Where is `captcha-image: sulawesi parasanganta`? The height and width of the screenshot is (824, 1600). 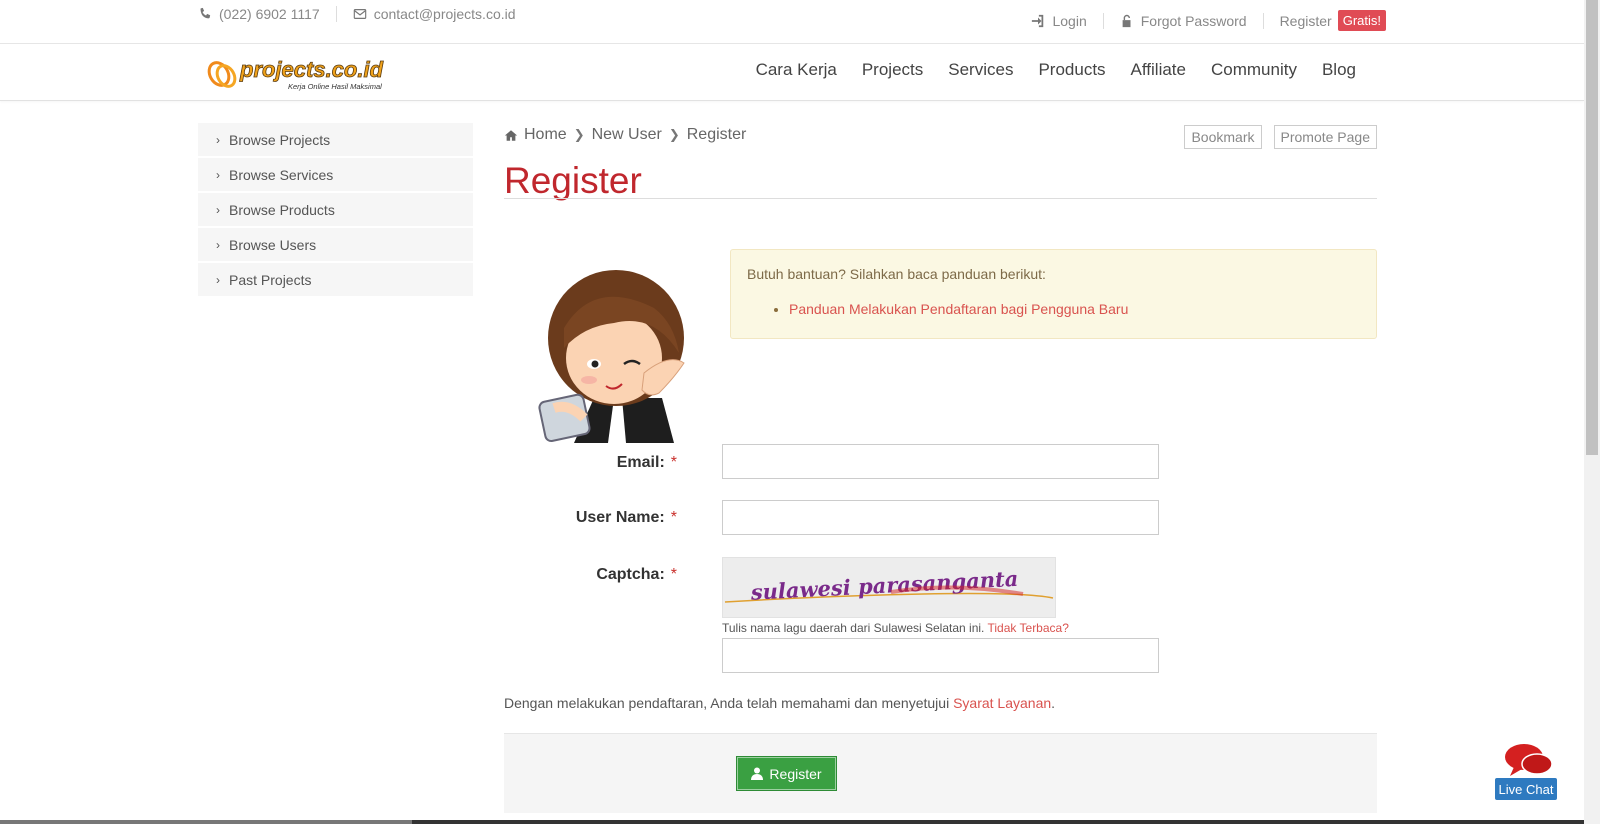
captcha-image: sulawesi parasanganta is located at coordinates (889, 587).